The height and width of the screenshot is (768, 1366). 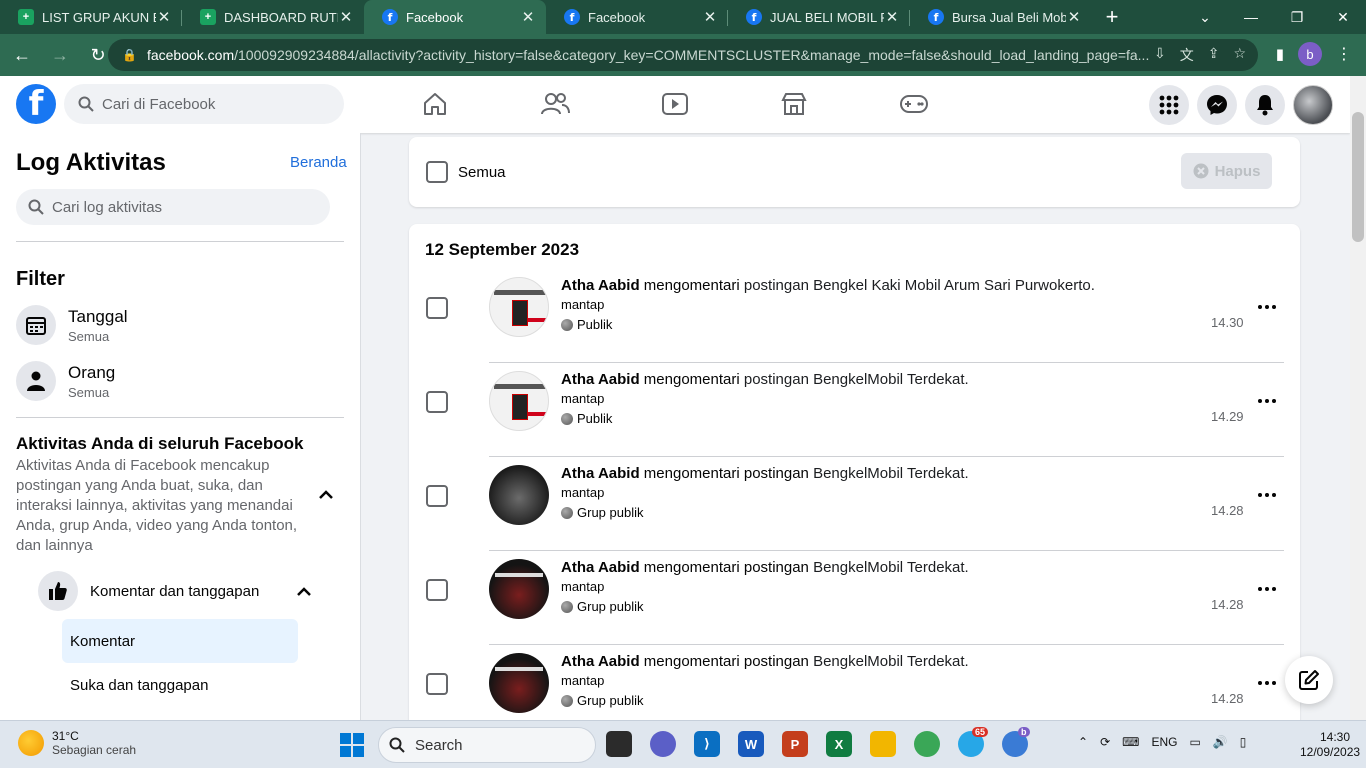 What do you see at coordinates (1220, 742) in the screenshot?
I see `volume-icon: 🔊` at bounding box center [1220, 742].